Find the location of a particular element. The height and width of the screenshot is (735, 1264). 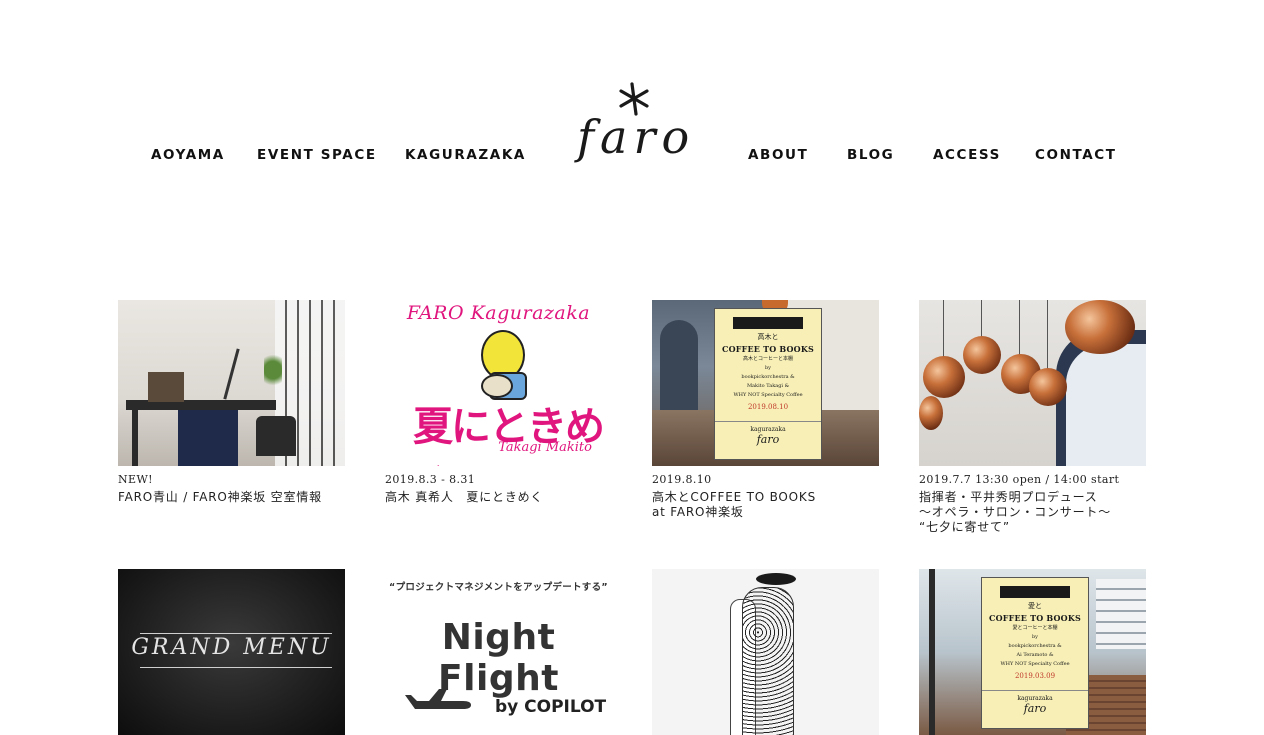

post-card-grand-menu: GRAND MENU is located at coordinates (231, 652).